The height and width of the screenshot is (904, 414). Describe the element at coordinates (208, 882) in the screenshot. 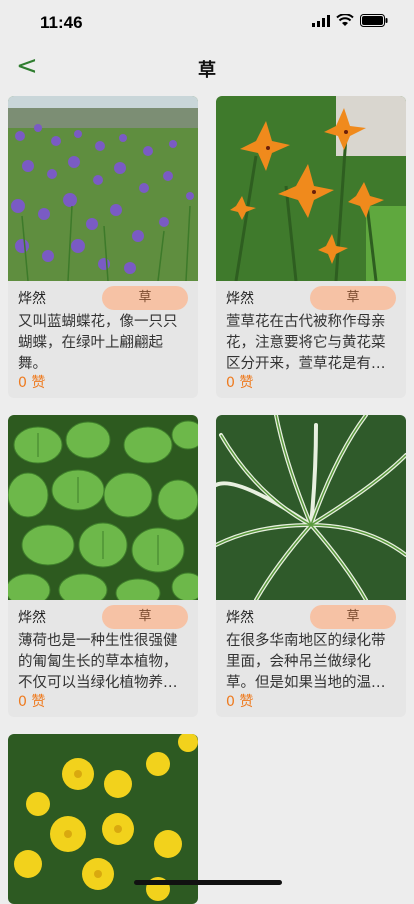

I see `home-indicator` at that location.